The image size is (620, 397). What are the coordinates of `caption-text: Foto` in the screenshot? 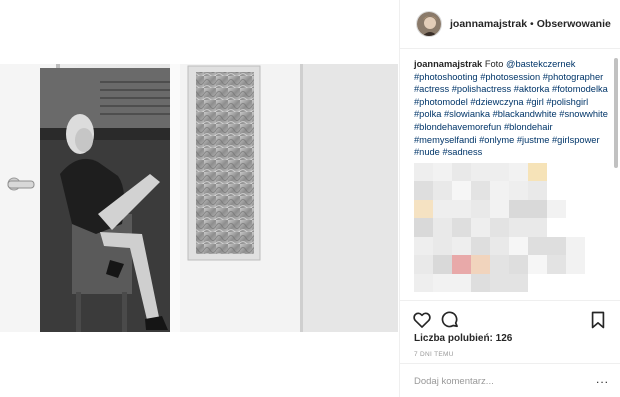 It's located at (494, 64).